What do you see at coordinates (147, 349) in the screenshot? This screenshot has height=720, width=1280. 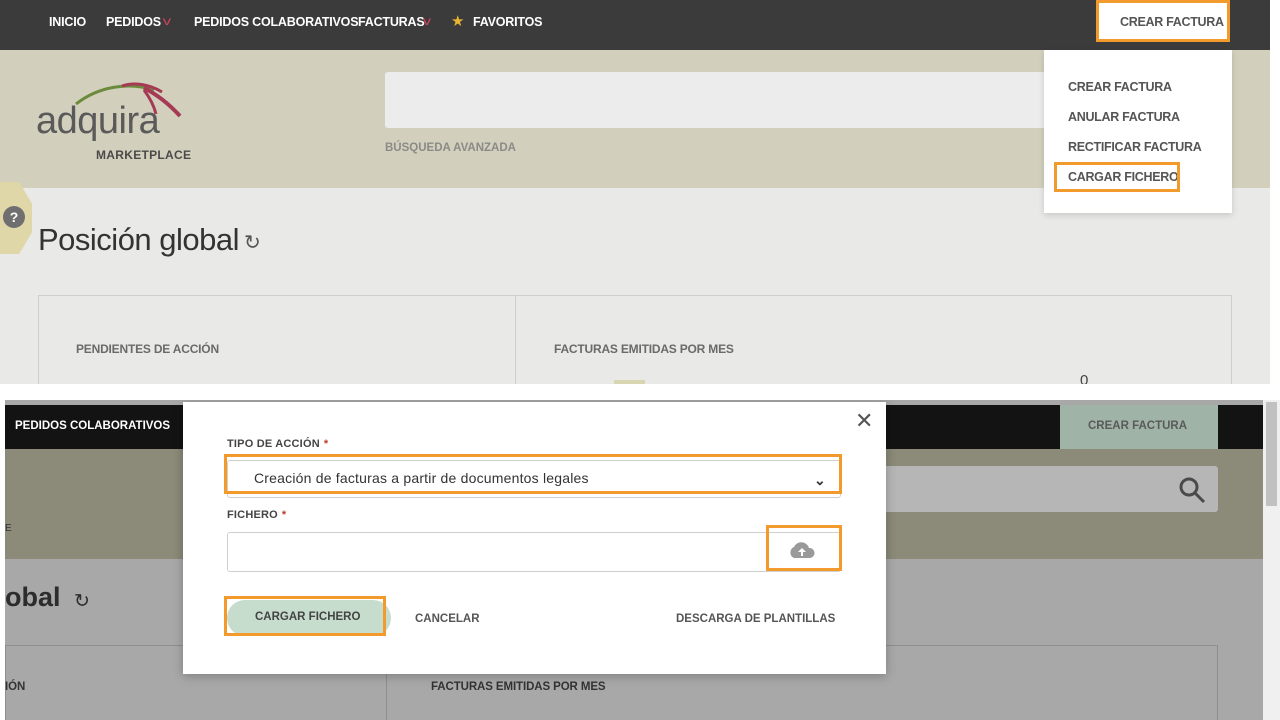 I see `card-pending-title: PENDIENTES DE ACCIÓN` at bounding box center [147, 349].